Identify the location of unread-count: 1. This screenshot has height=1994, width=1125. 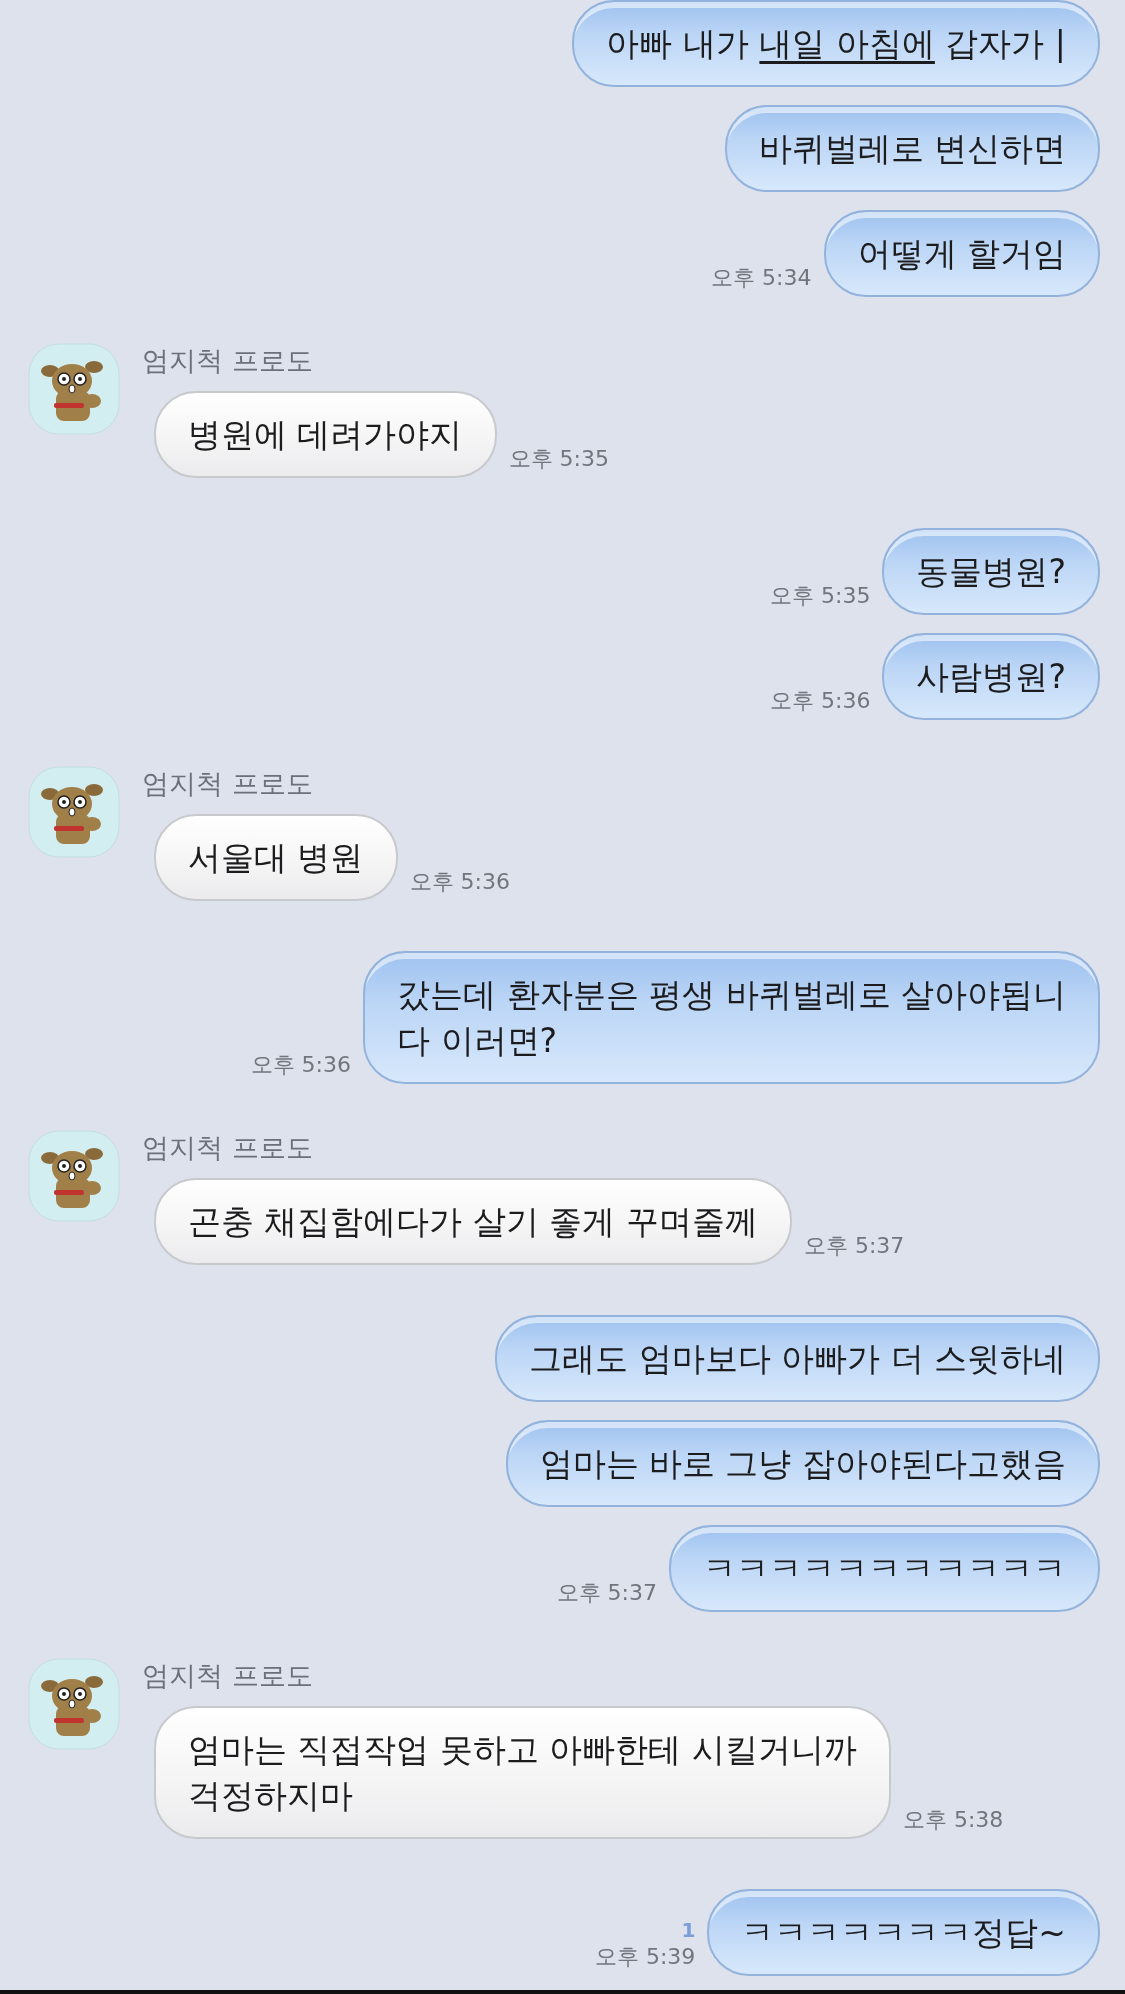
(688, 1930).